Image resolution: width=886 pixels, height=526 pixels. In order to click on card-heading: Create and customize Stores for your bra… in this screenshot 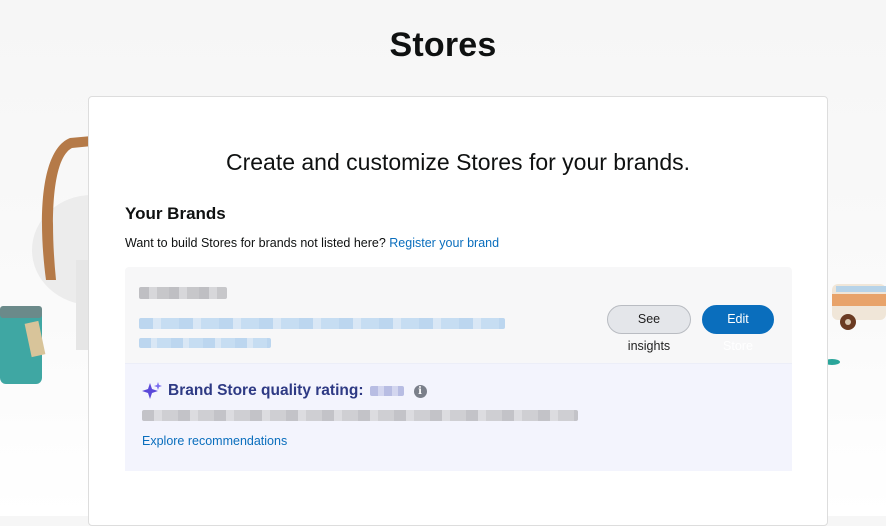, I will do `click(458, 162)`.